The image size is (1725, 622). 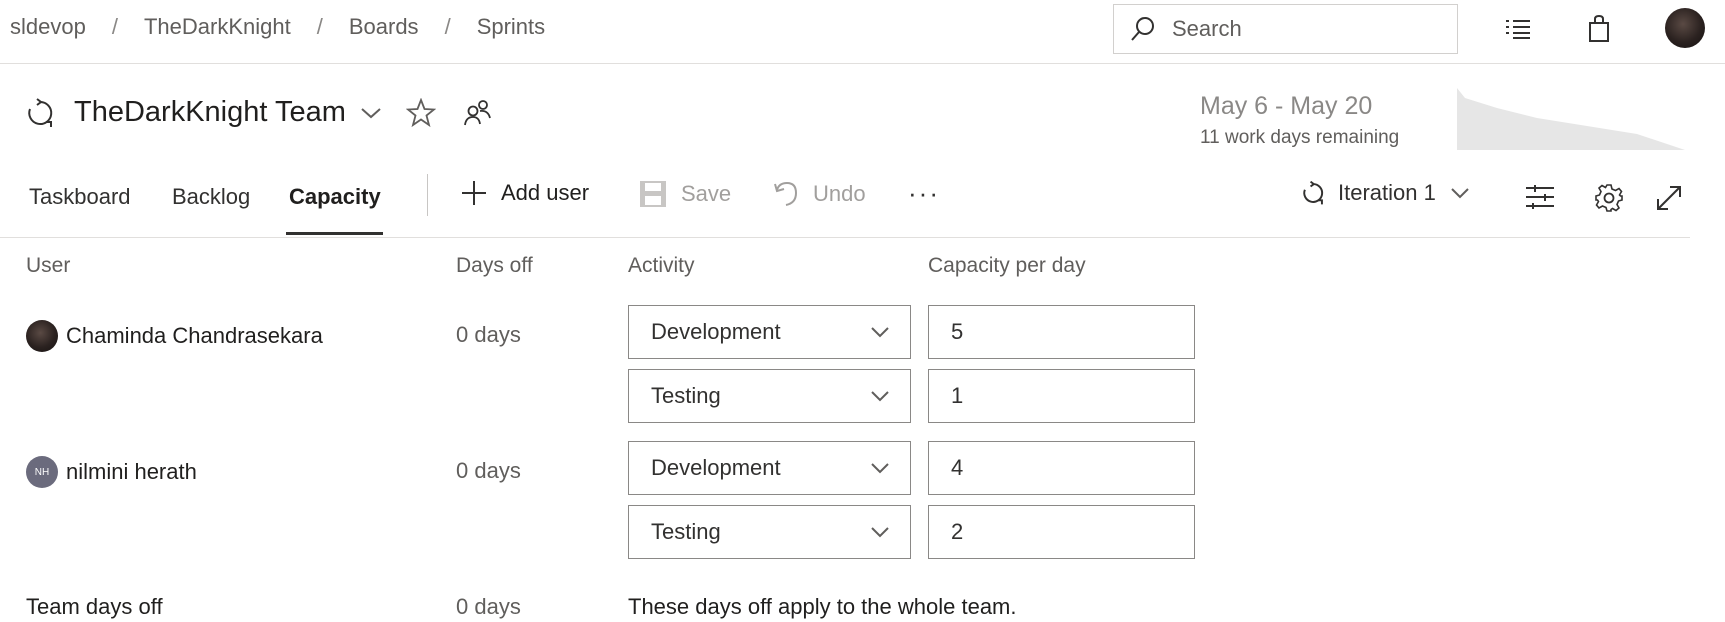 I want to click on avatar, so click(x=42, y=336).